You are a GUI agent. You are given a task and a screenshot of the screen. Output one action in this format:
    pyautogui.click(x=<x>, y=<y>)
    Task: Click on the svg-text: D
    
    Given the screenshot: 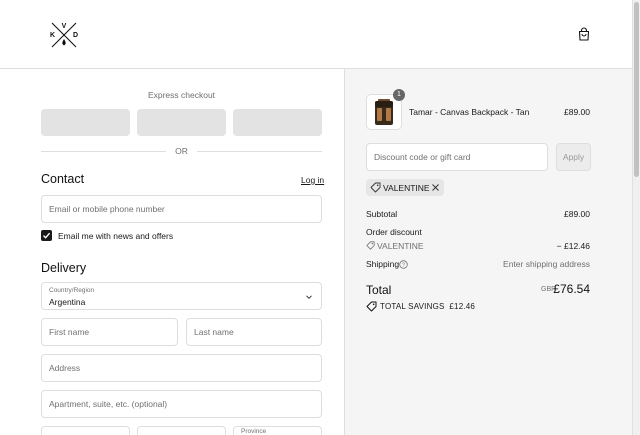 What is the action you would take?
    pyautogui.click(x=75, y=35)
    